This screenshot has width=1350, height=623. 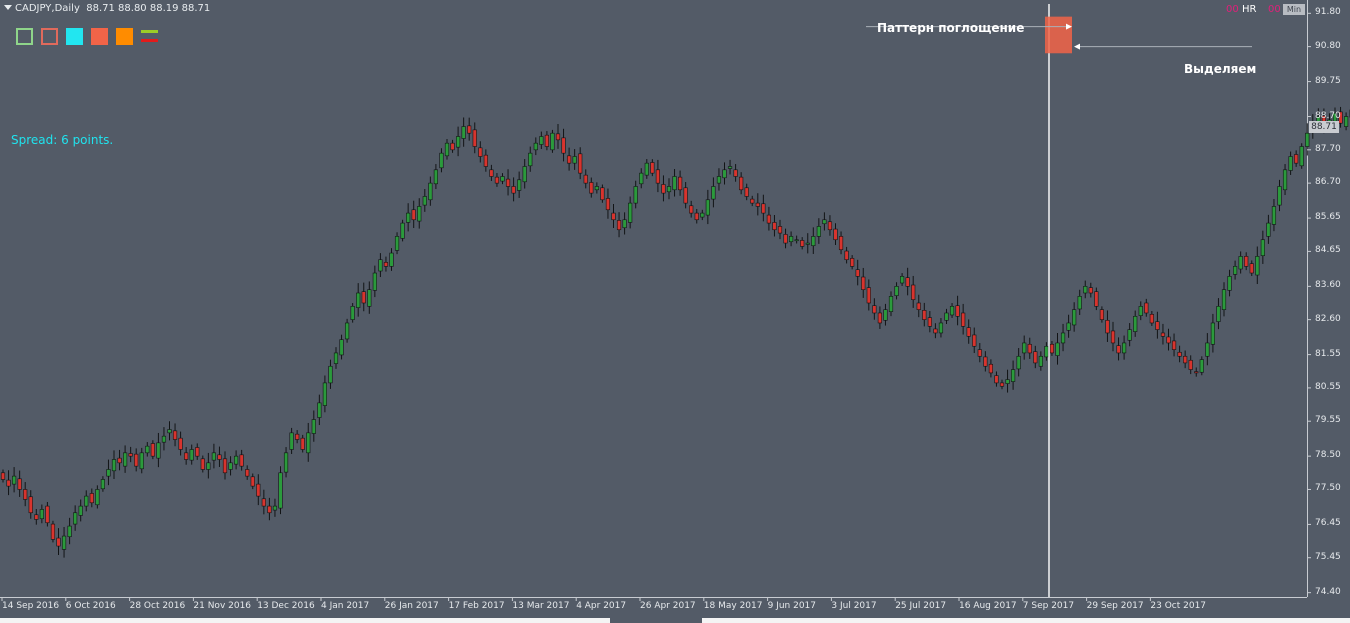 What do you see at coordinates (1328, 148) in the screenshot?
I see `y-tick-label: 87.70` at bounding box center [1328, 148].